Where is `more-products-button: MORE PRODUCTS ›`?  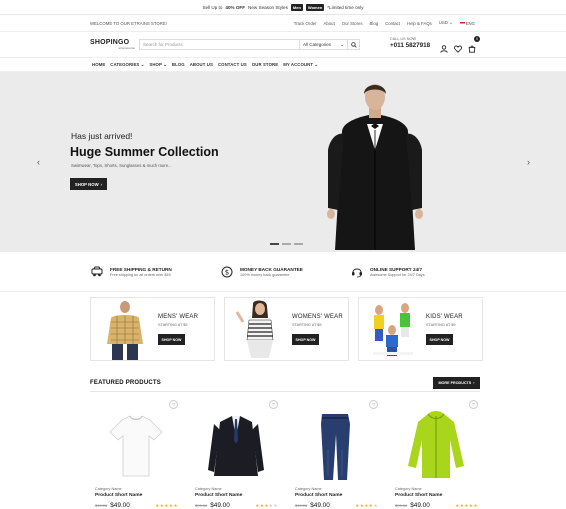
more-products-button: MORE PRODUCTS › is located at coordinates (456, 383).